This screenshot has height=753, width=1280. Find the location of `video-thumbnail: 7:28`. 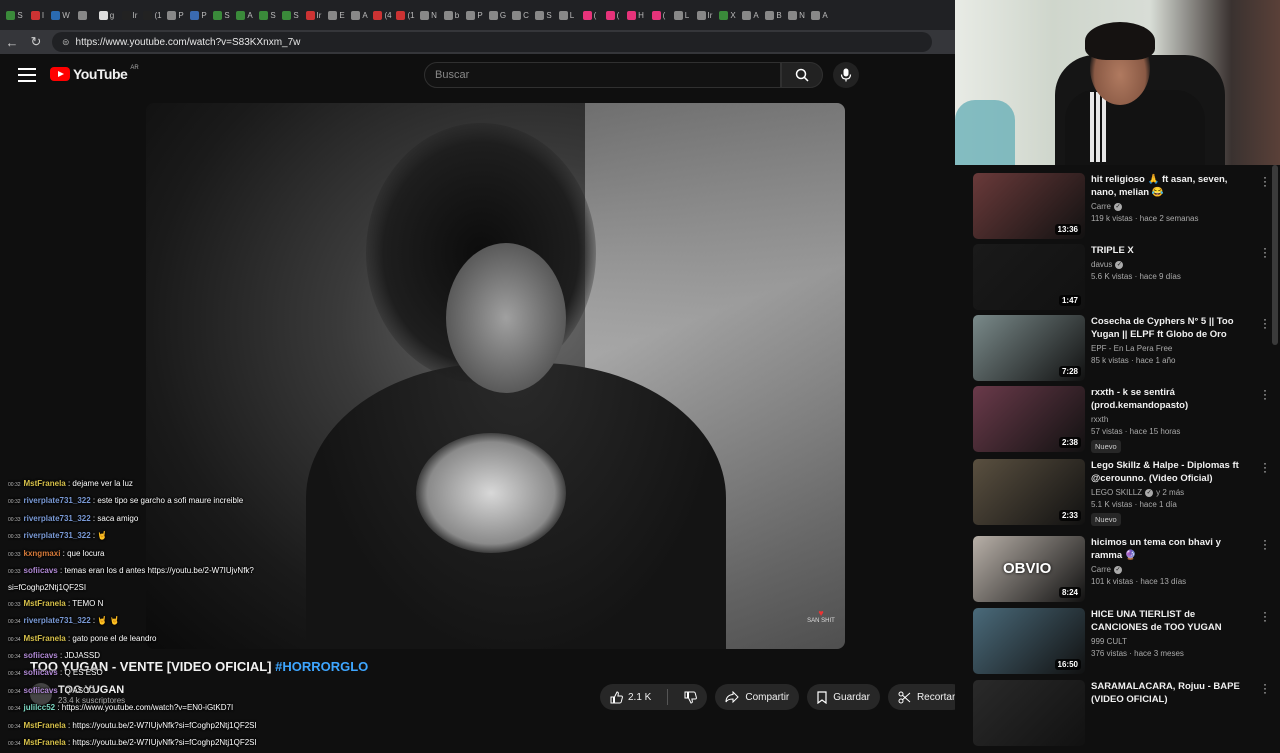

video-thumbnail: 7:28 is located at coordinates (1029, 348).